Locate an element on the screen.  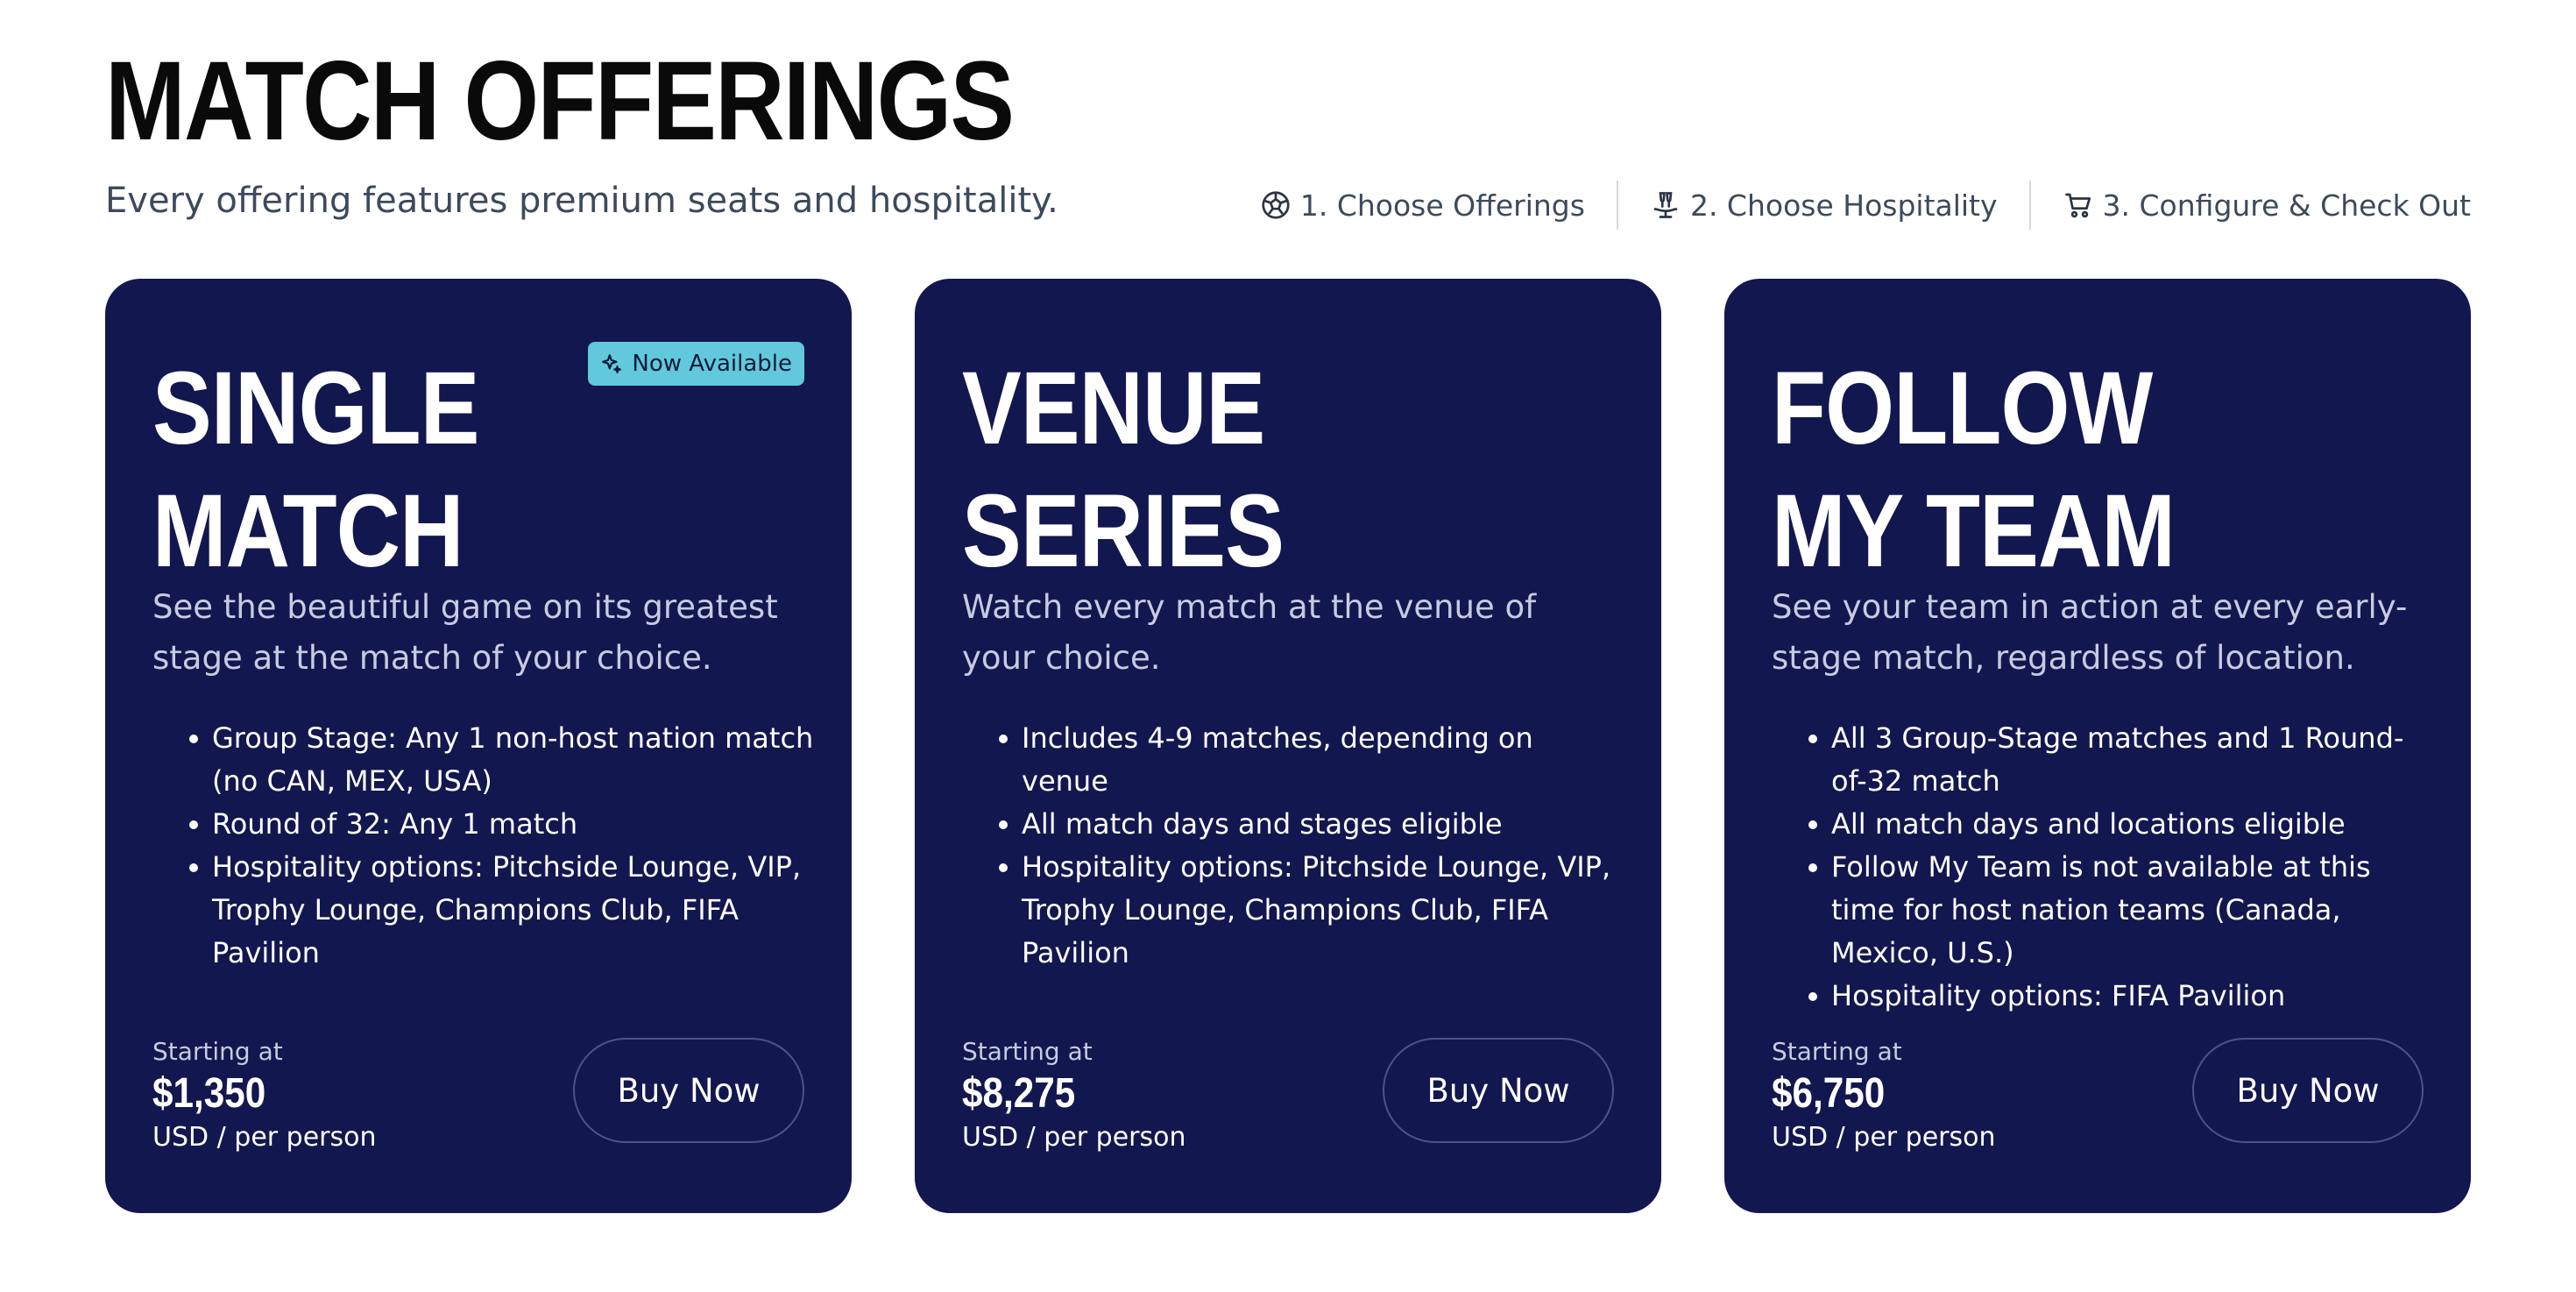
price-block: Starting at $1,350 USD / per person is located at coordinates (264, 1095).